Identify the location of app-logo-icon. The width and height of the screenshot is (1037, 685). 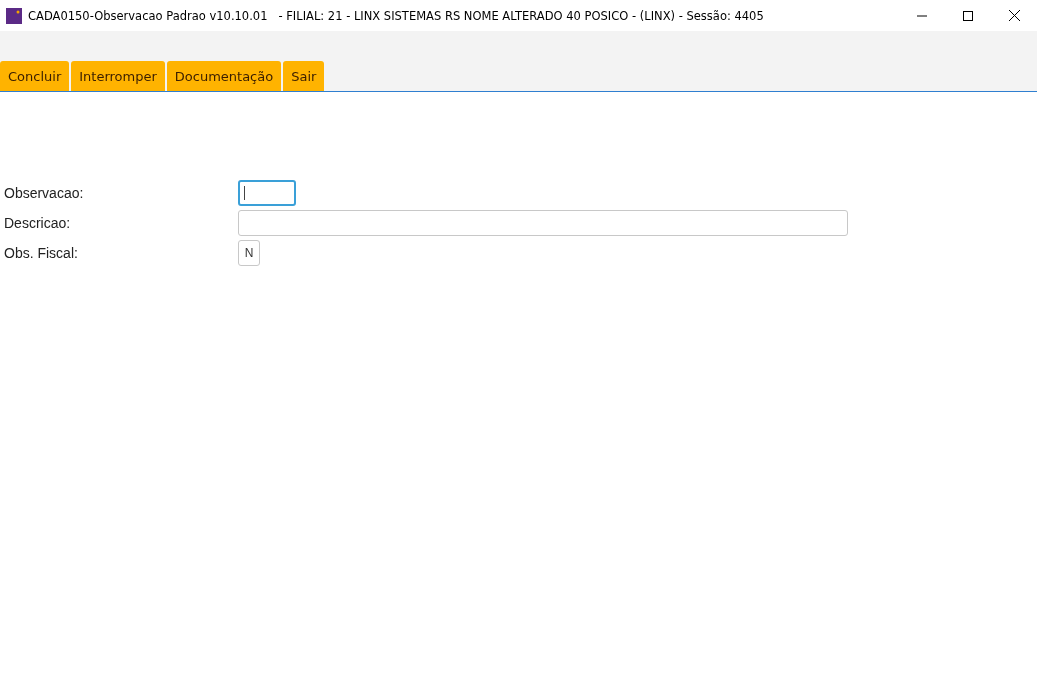
(14, 15).